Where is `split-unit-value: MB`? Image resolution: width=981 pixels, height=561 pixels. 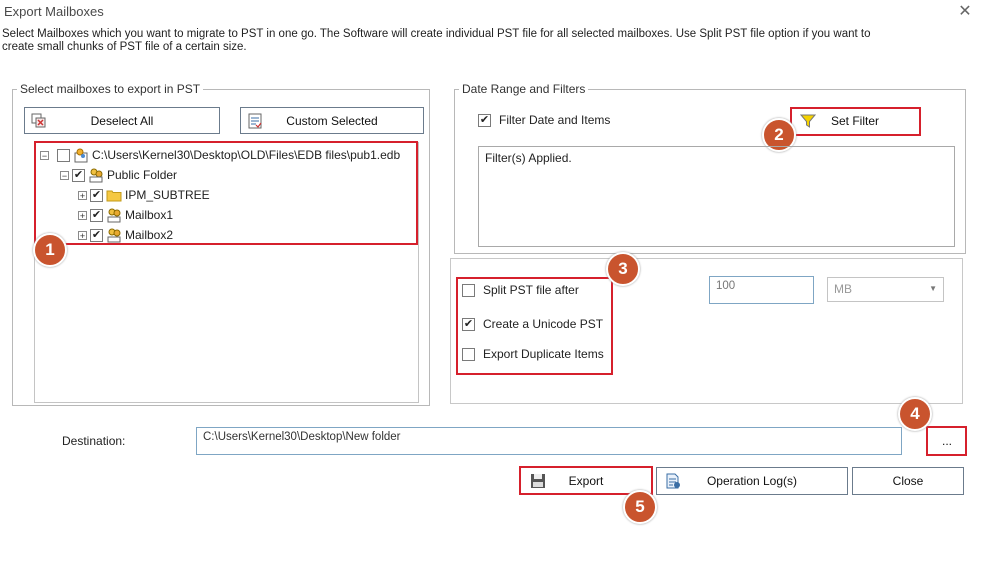 split-unit-value: MB is located at coordinates (843, 289).